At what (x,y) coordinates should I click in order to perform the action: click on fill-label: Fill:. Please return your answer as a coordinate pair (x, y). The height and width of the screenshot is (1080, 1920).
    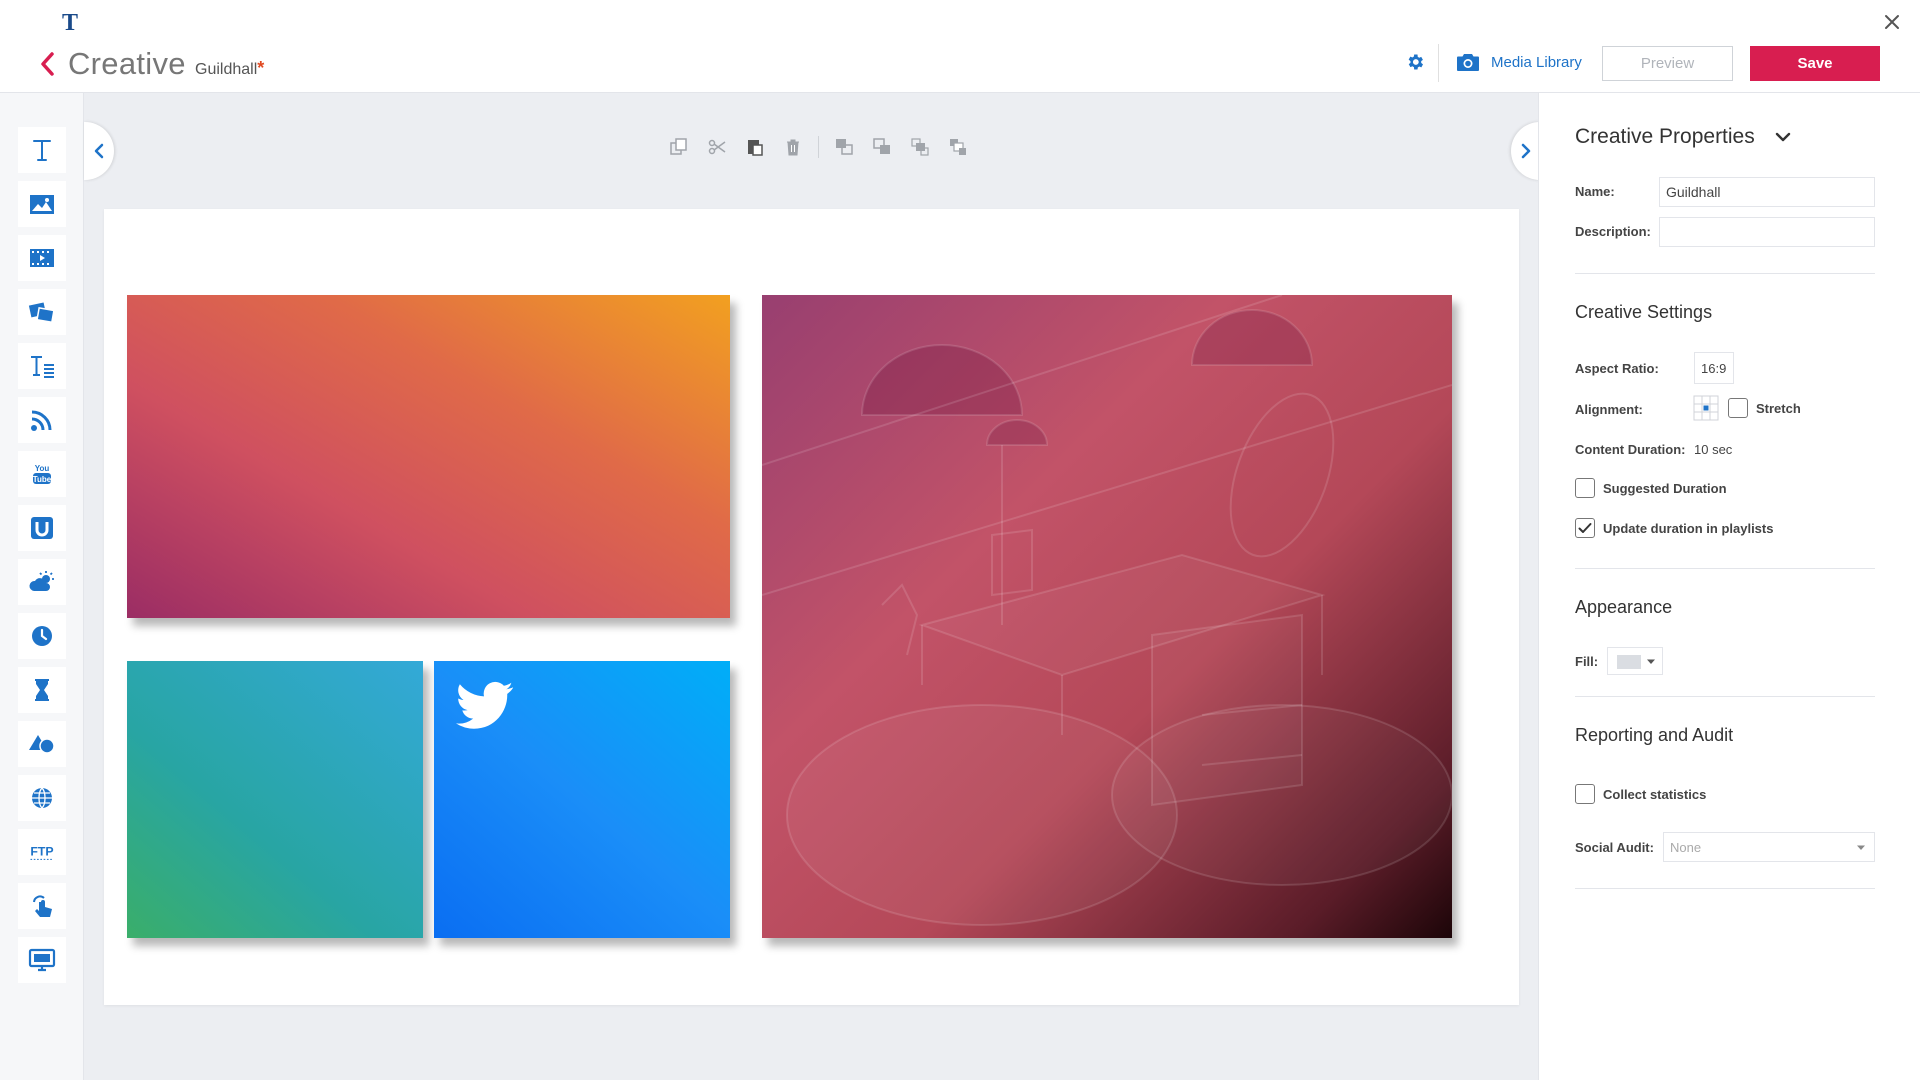
    Looking at the image, I should click on (1587, 661).